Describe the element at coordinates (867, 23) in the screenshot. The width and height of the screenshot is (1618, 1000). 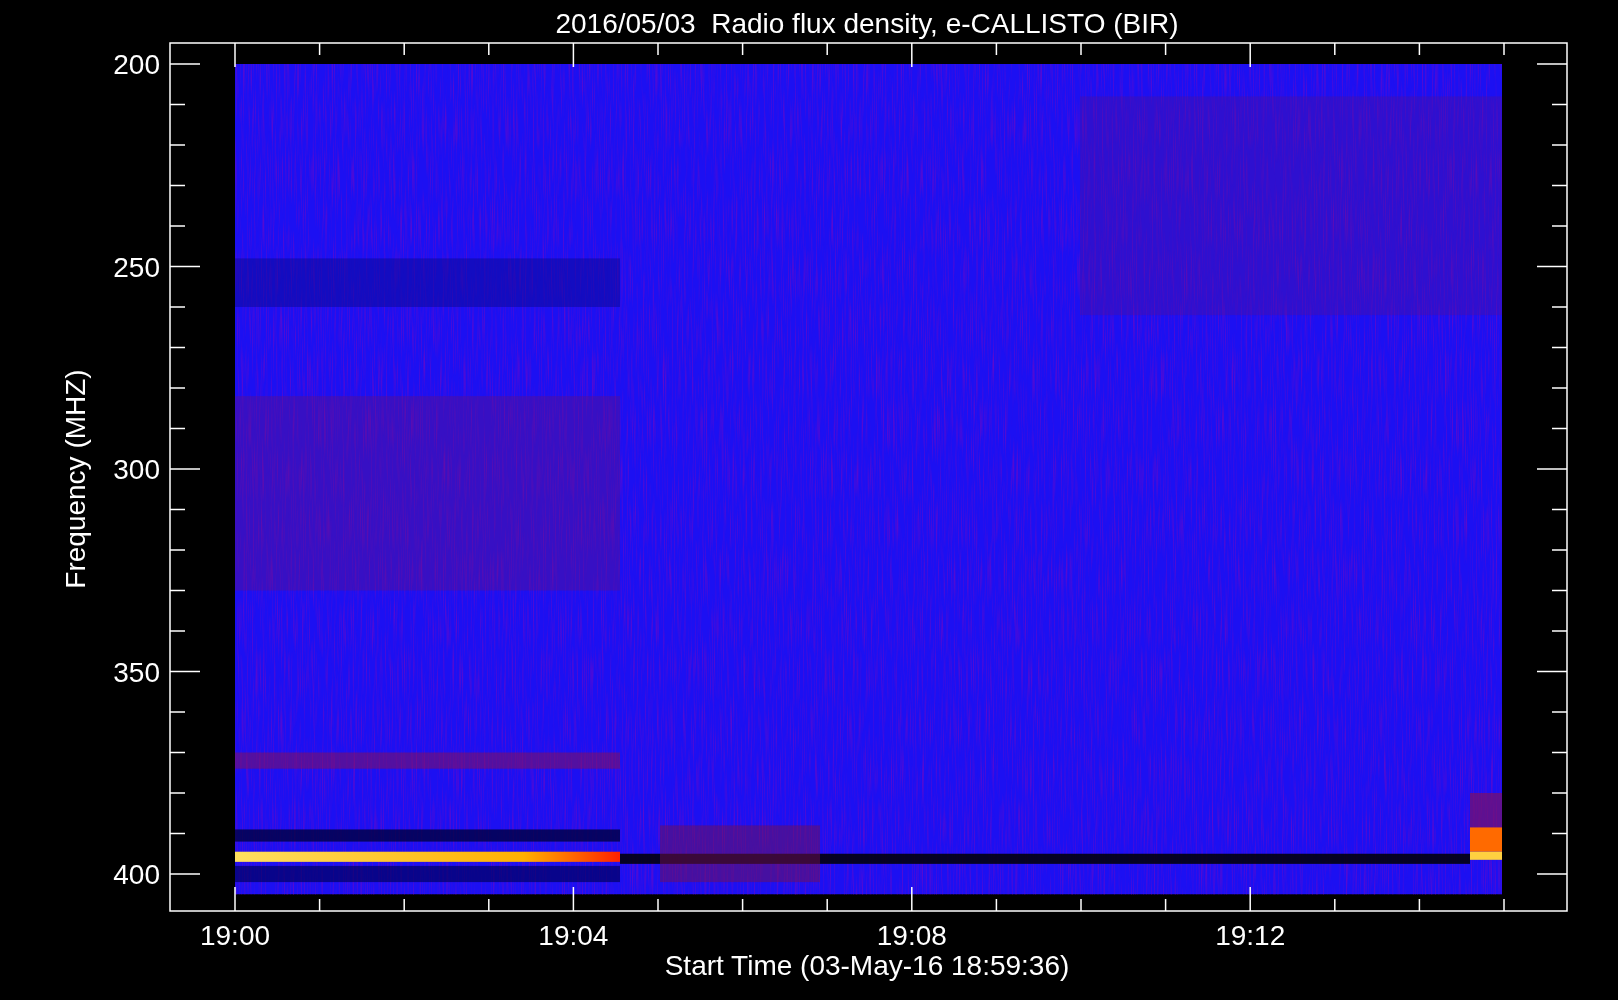
I see `chart-title: 2016/05/03 Radio flux density, e-CALLISTO (BIR)` at that location.